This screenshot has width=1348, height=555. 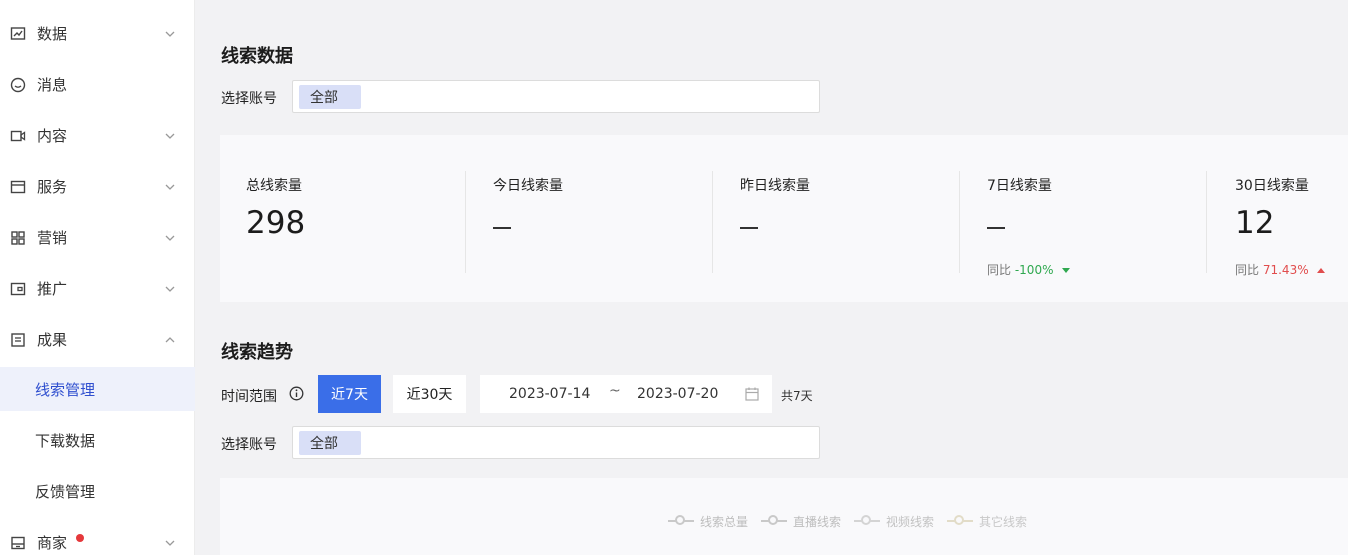 What do you see at coordinates (52, 34) in the screenshot?
I see `sidebar-item-label: 数据` at bounding box center [52, 34].